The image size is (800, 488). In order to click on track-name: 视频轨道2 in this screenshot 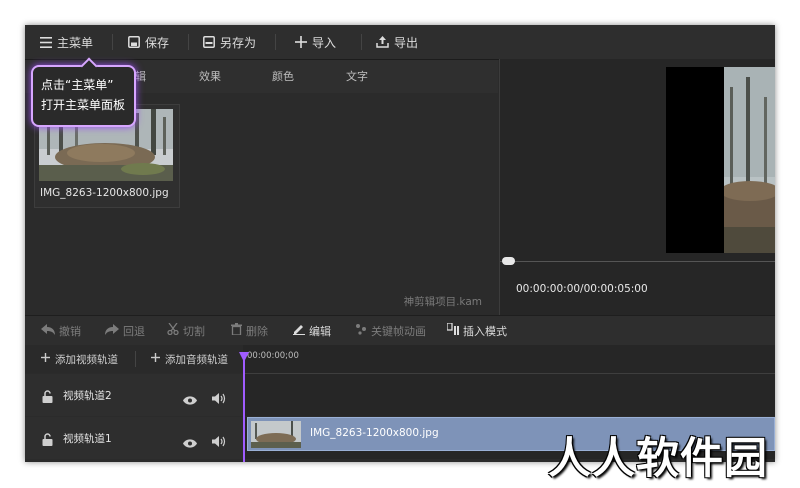, I will do `click(87, 395)`.